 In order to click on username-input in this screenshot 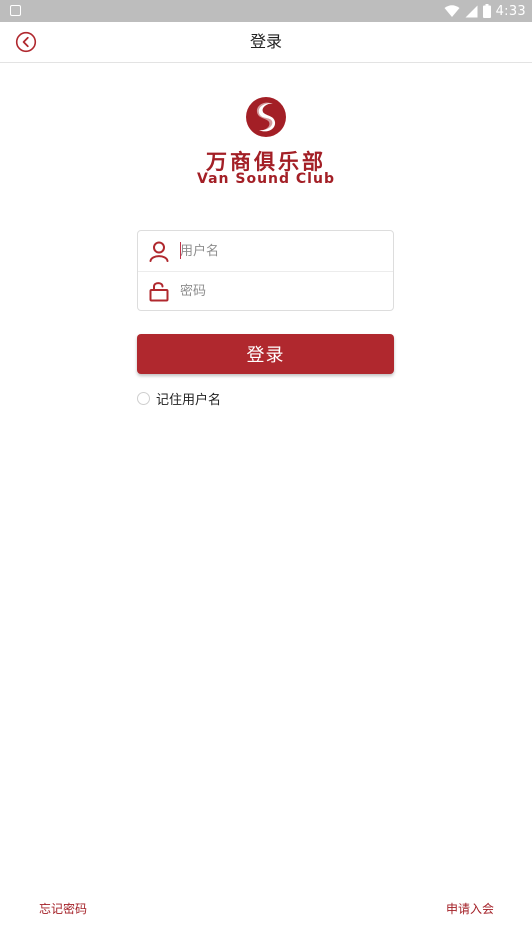, I will do `click(280, 251)`.